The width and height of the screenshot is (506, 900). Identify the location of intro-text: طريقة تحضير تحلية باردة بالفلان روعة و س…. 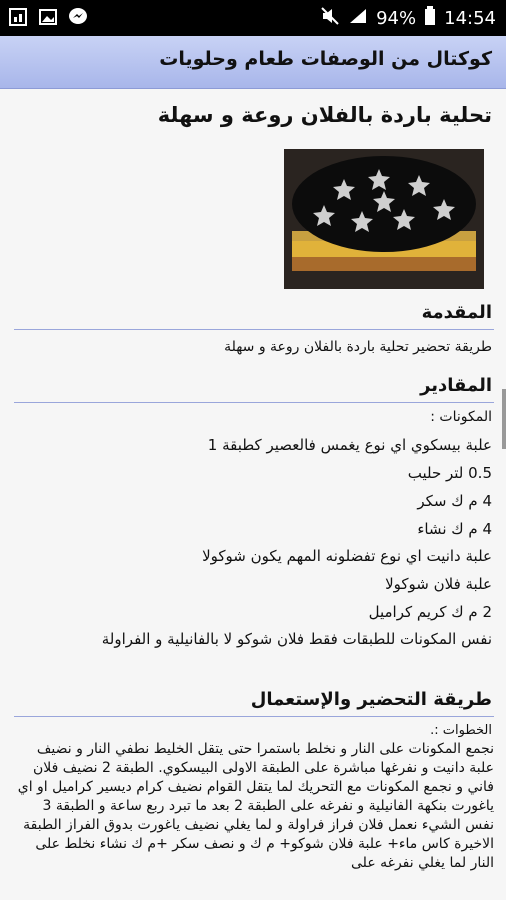
(358, 347).